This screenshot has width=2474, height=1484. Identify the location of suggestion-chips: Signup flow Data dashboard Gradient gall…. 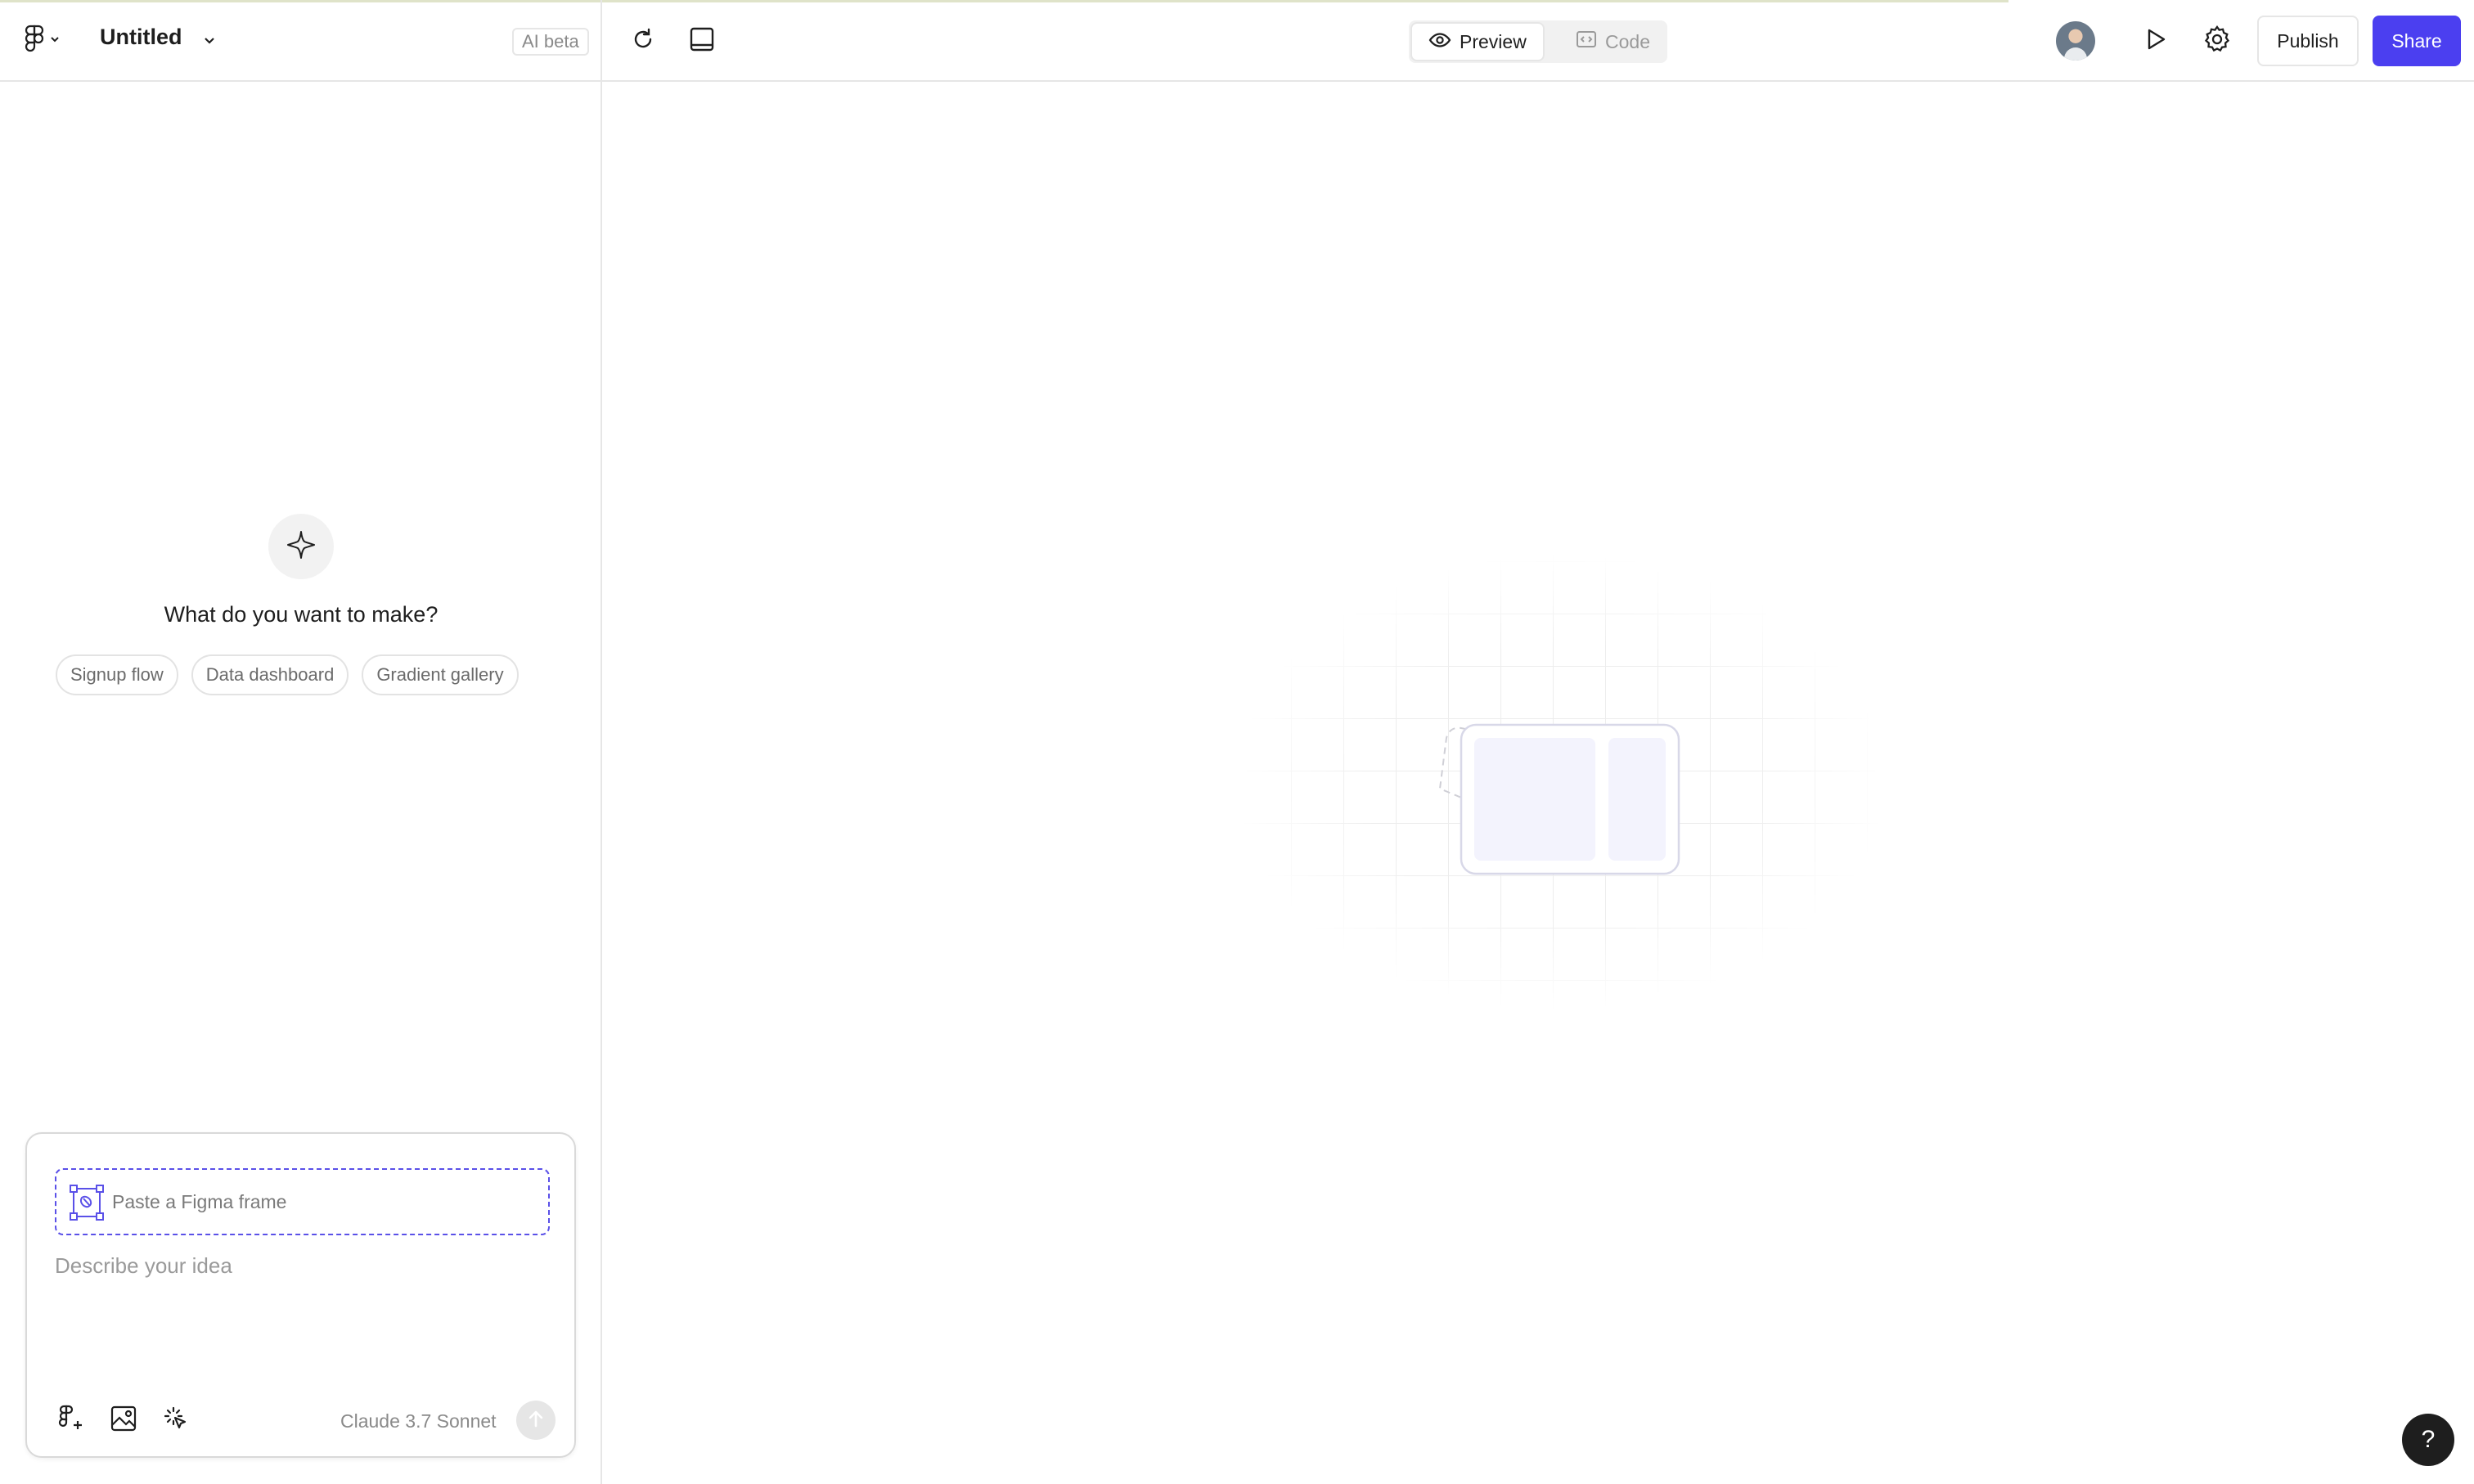
(287, 674).